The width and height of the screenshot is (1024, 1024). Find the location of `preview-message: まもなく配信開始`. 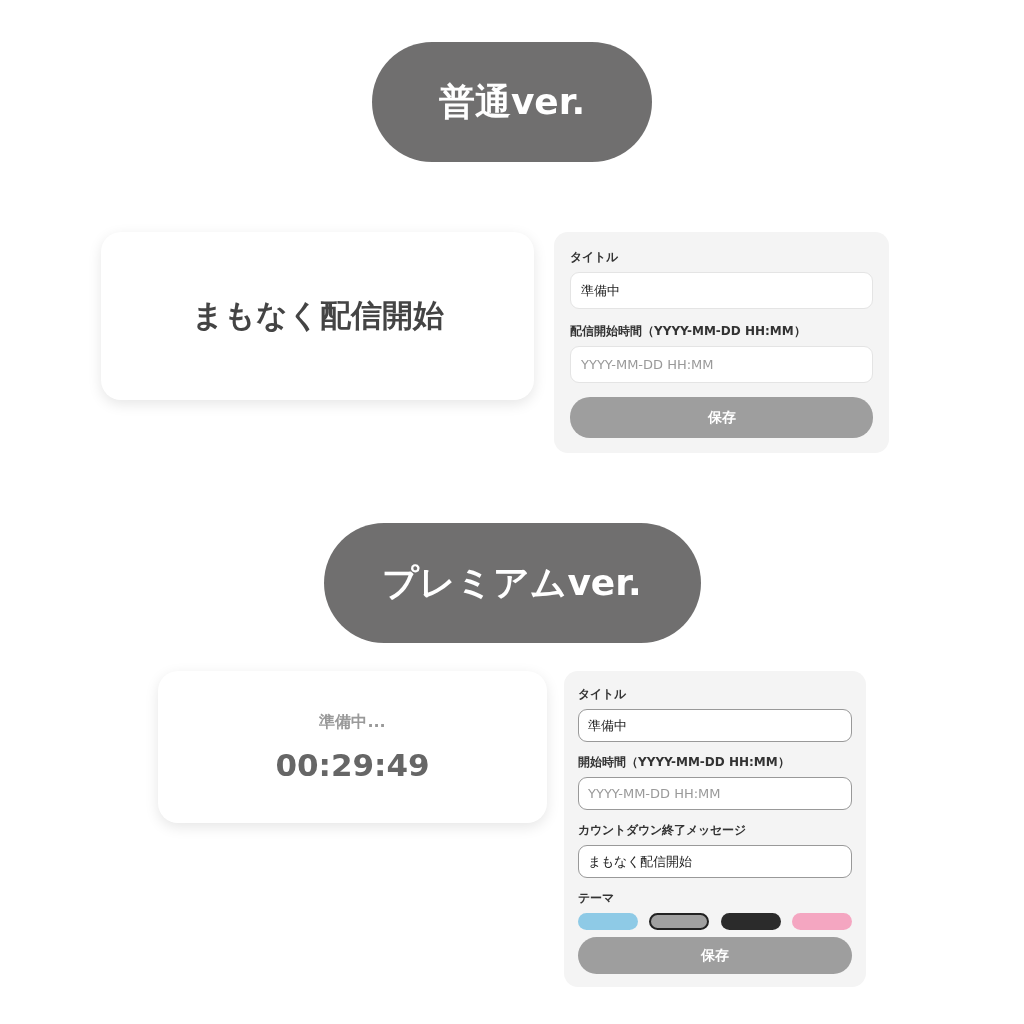

preview-message: まもなく配信開始 is located at coordinates (317, 315).